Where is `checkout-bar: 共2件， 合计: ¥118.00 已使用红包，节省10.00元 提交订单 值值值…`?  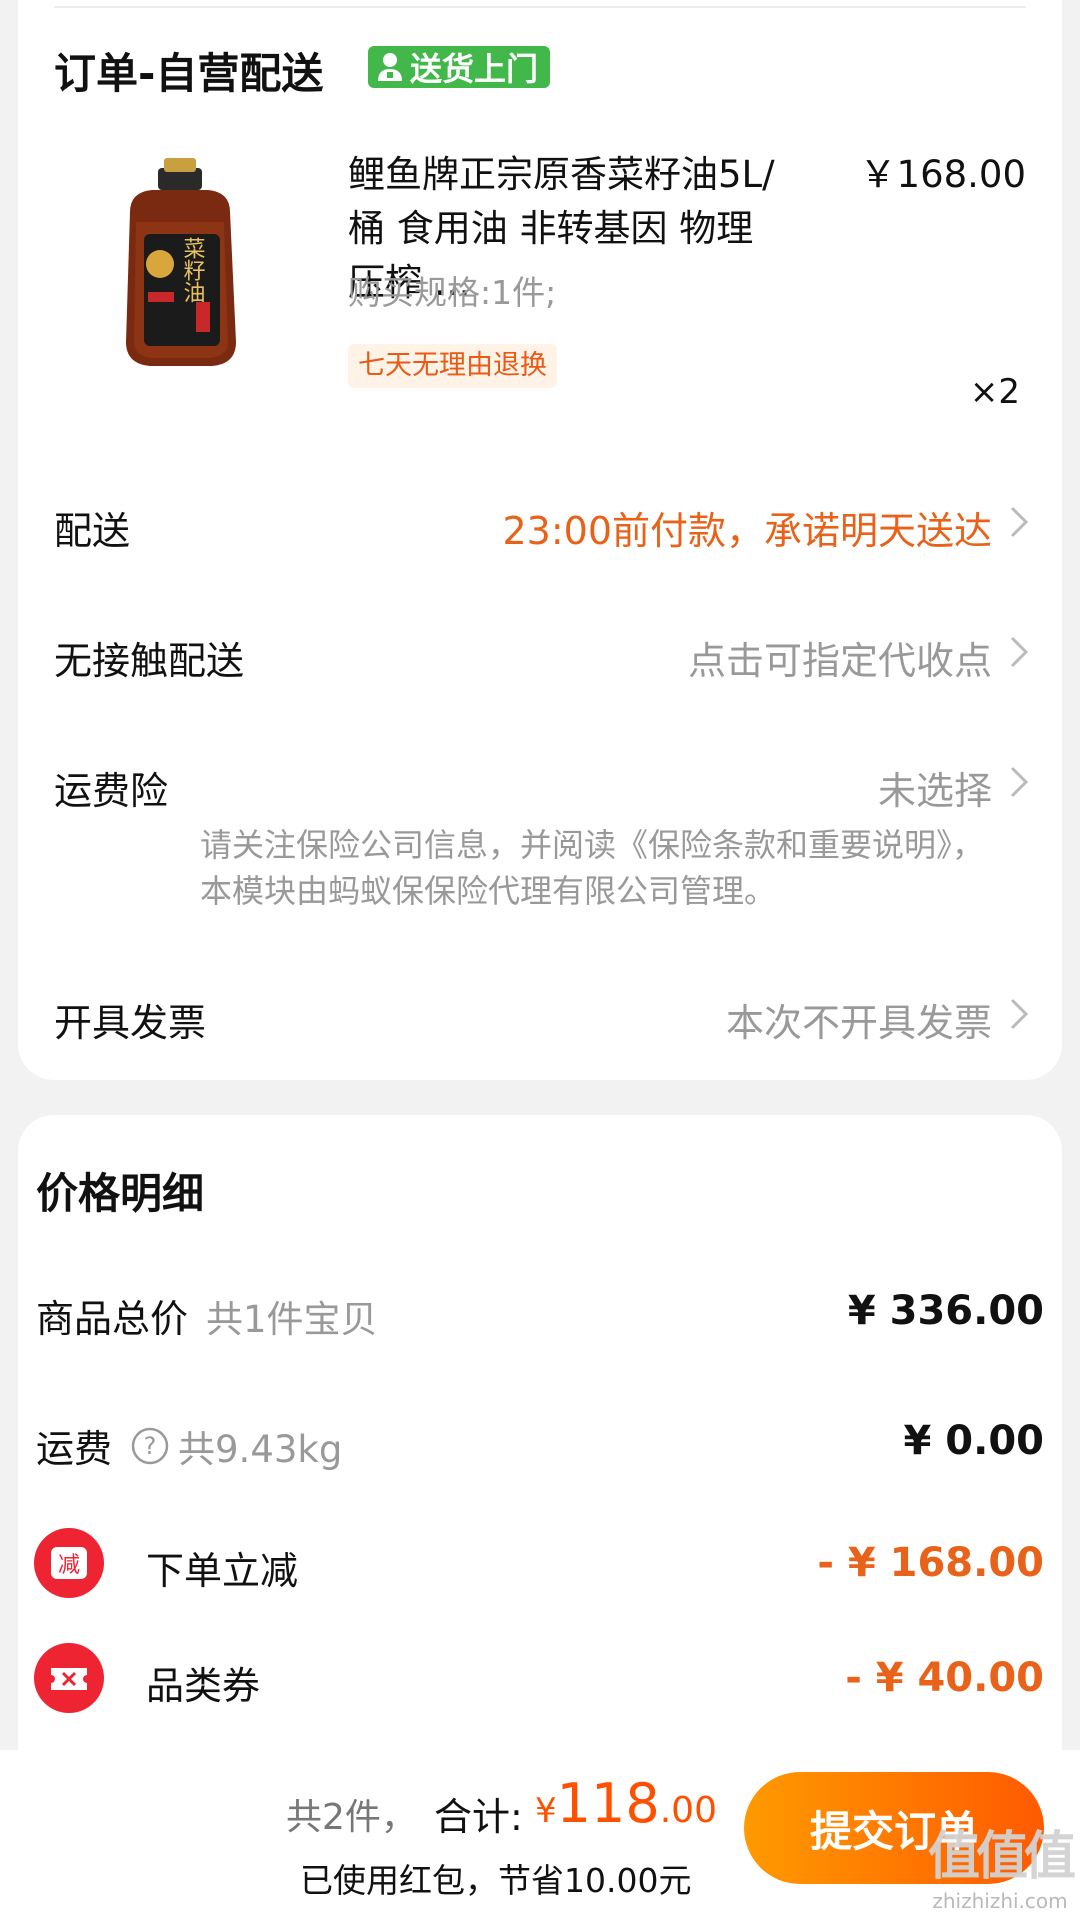 checkout-bar: 共2件， 合计: ¥118.00 已使用红包，节省10.00元 提交订单 值值值… is located at coordinates (540, 1832).